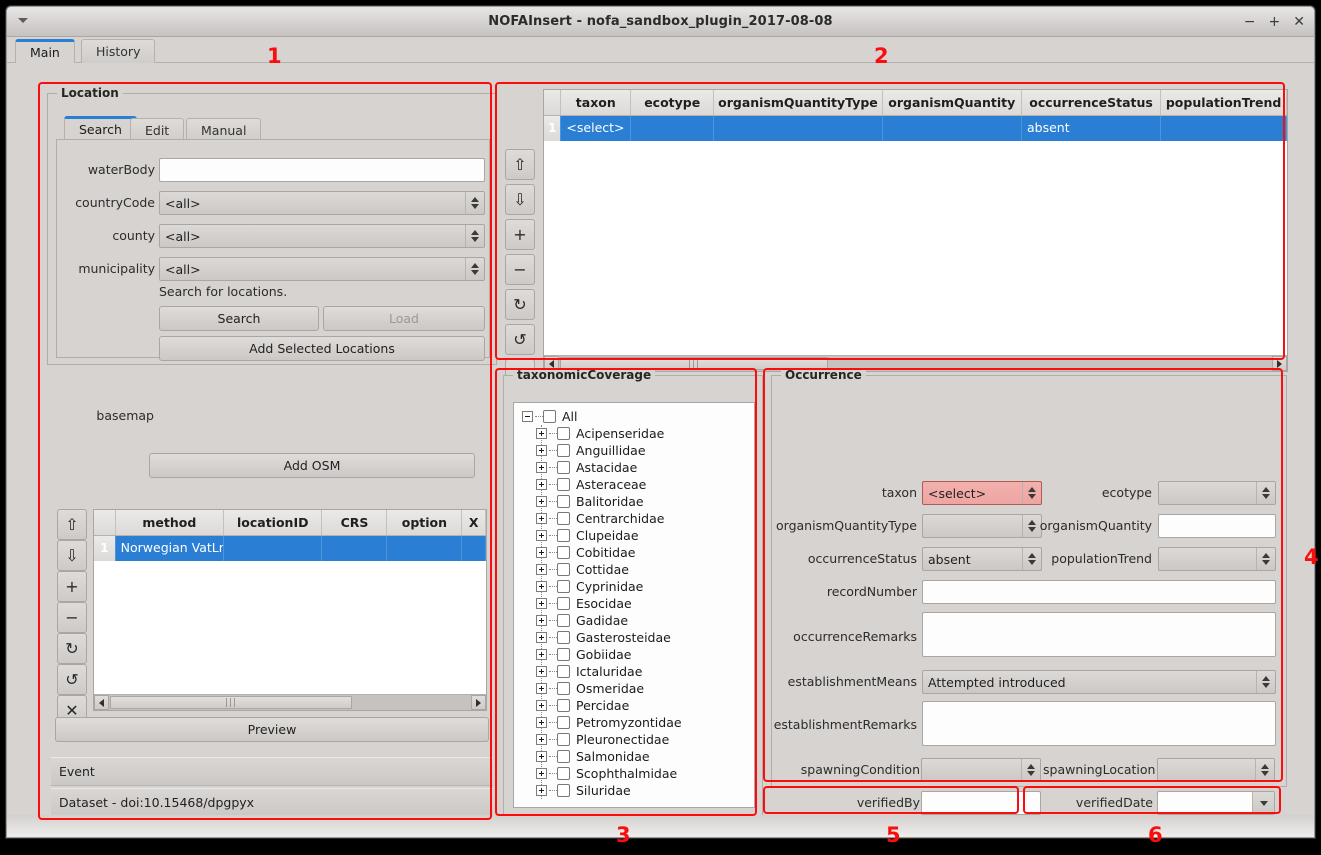 Image resolution: width=1321 pixels, height=855 pixels. Describe the element at coordinates (273, 522) in the screenshot. I see `column-header-locationid: locationID` at that location.